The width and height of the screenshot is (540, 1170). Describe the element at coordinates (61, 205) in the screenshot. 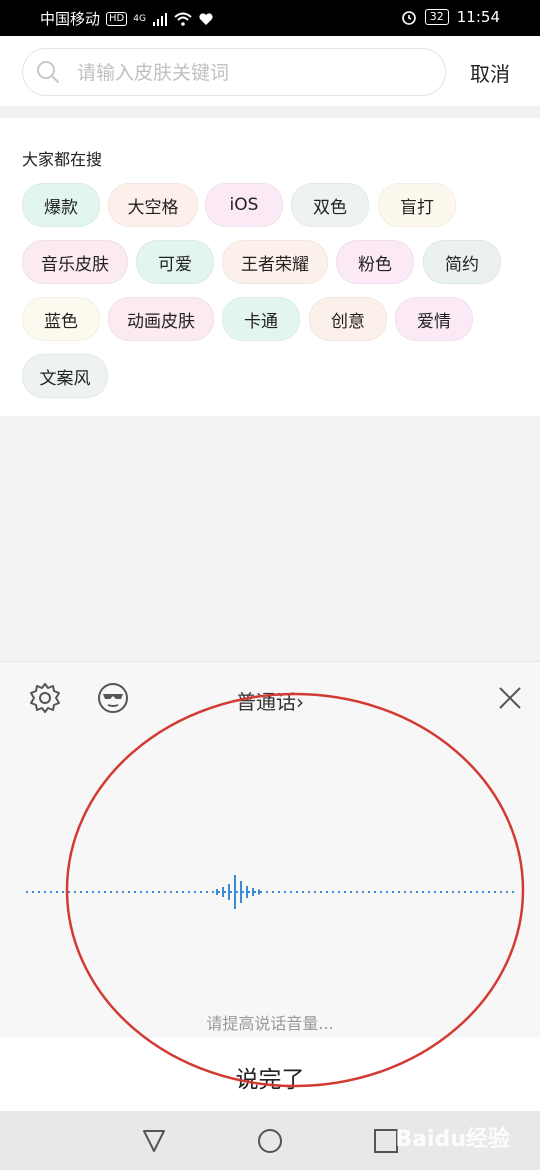

I see `tag-baokuan: 爆款` at that location.